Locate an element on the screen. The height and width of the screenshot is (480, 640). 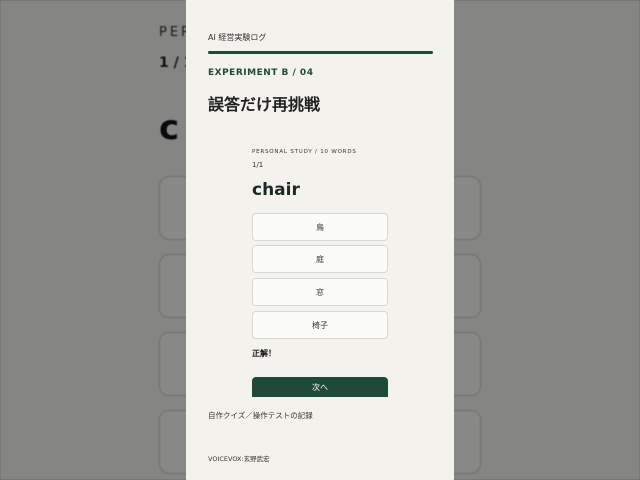
quiz-word: chair is located at coordinates (276, 190).